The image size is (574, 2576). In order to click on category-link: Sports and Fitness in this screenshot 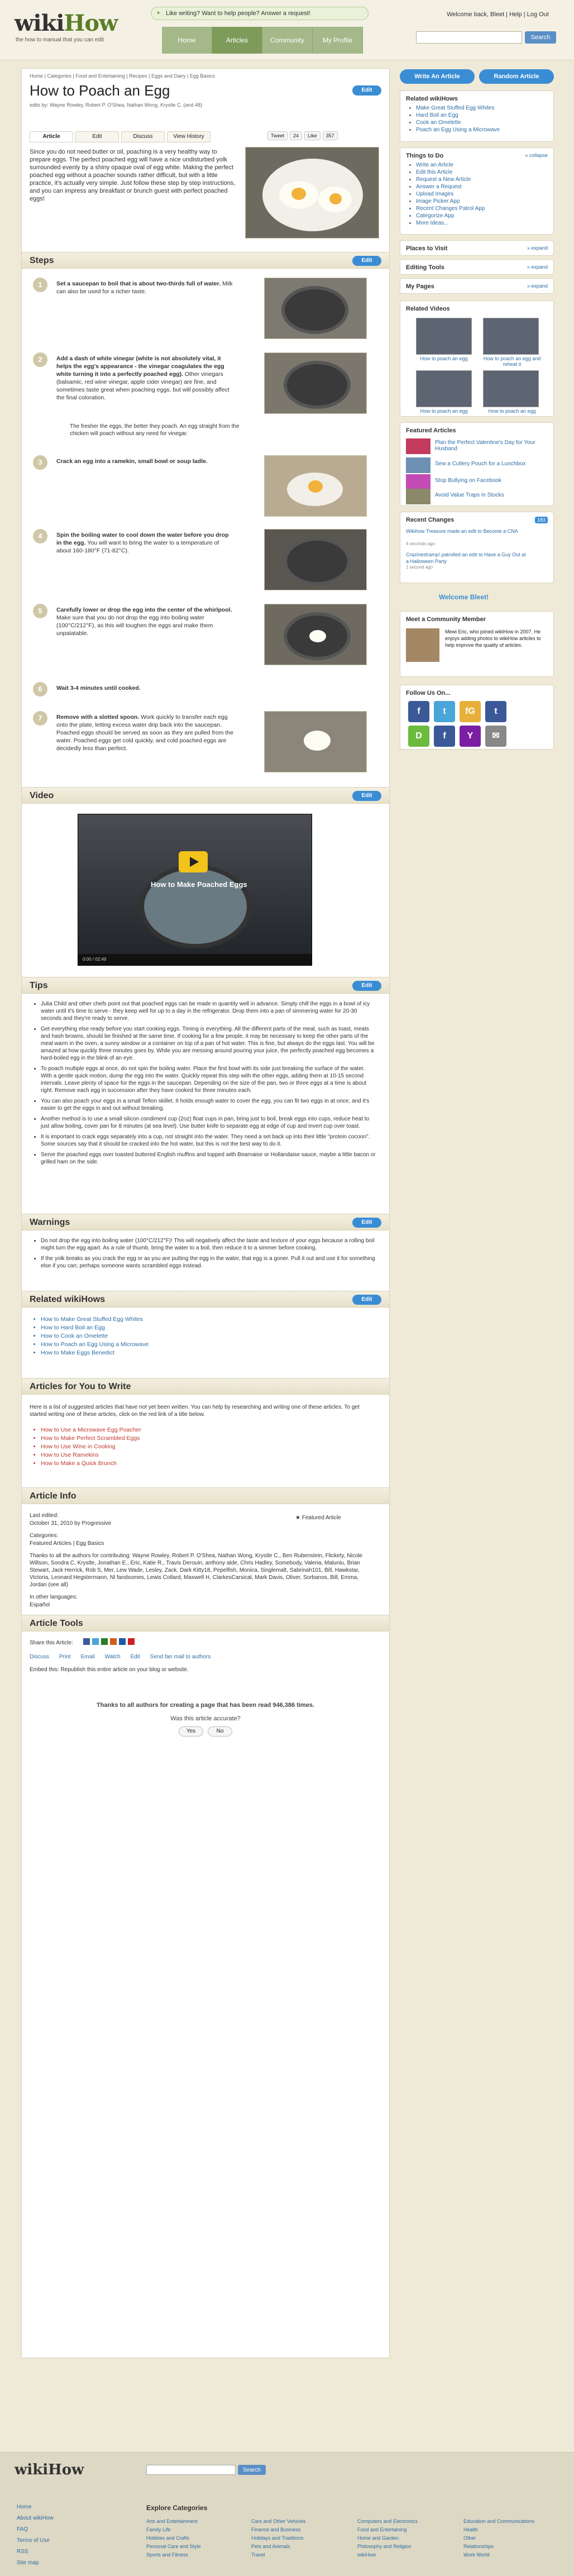, I will do `click(173, 2555)`.